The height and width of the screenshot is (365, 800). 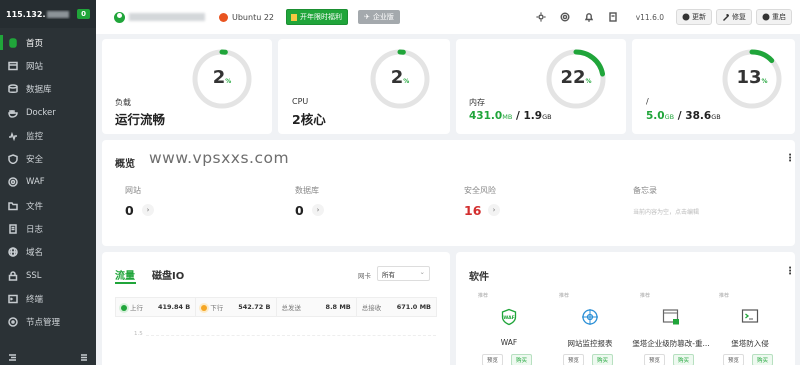 I want to click on message-count-badge: 0, so click(x=83, y=14).